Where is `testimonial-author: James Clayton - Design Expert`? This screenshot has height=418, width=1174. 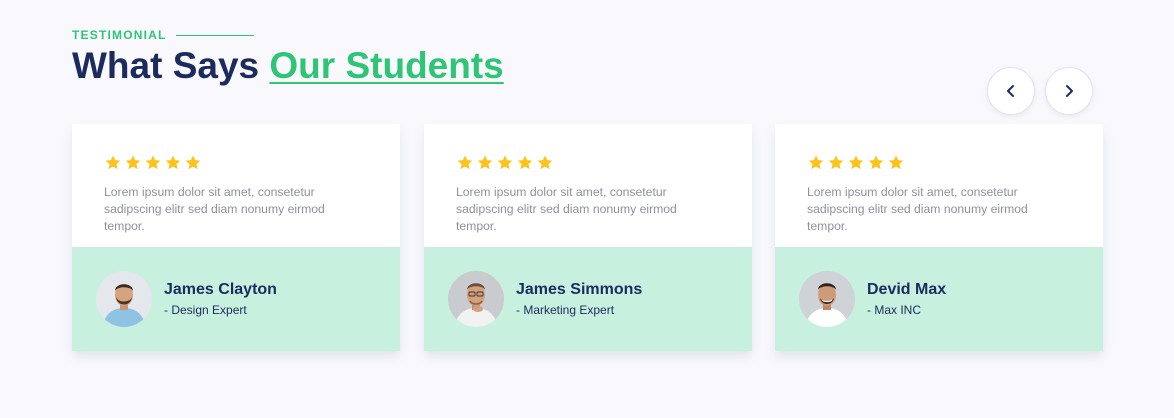 testimonial-author: James Clayton - Design Expert is located at coordinates (236, 299).